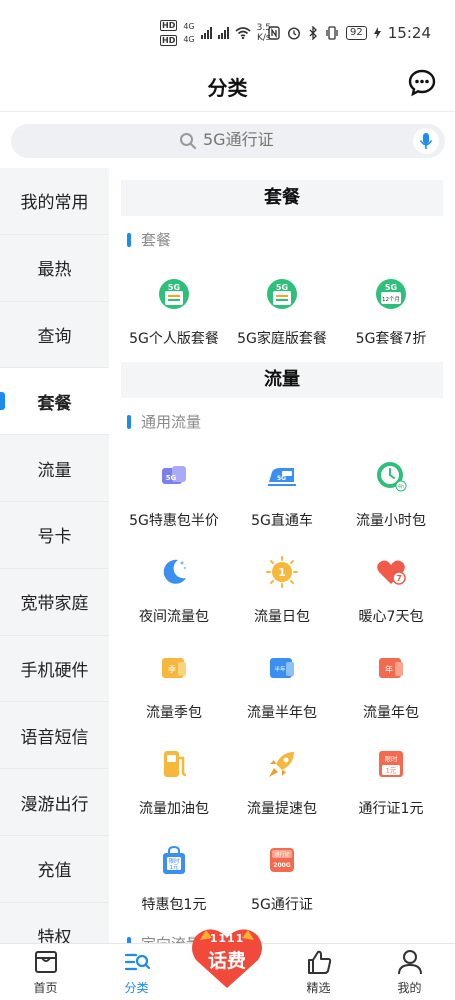  Describe the element at coordinates (174, 323) in the screenshot. I see `tile-5g-personal-plan: 5G 5G个人版套餐` at that location.